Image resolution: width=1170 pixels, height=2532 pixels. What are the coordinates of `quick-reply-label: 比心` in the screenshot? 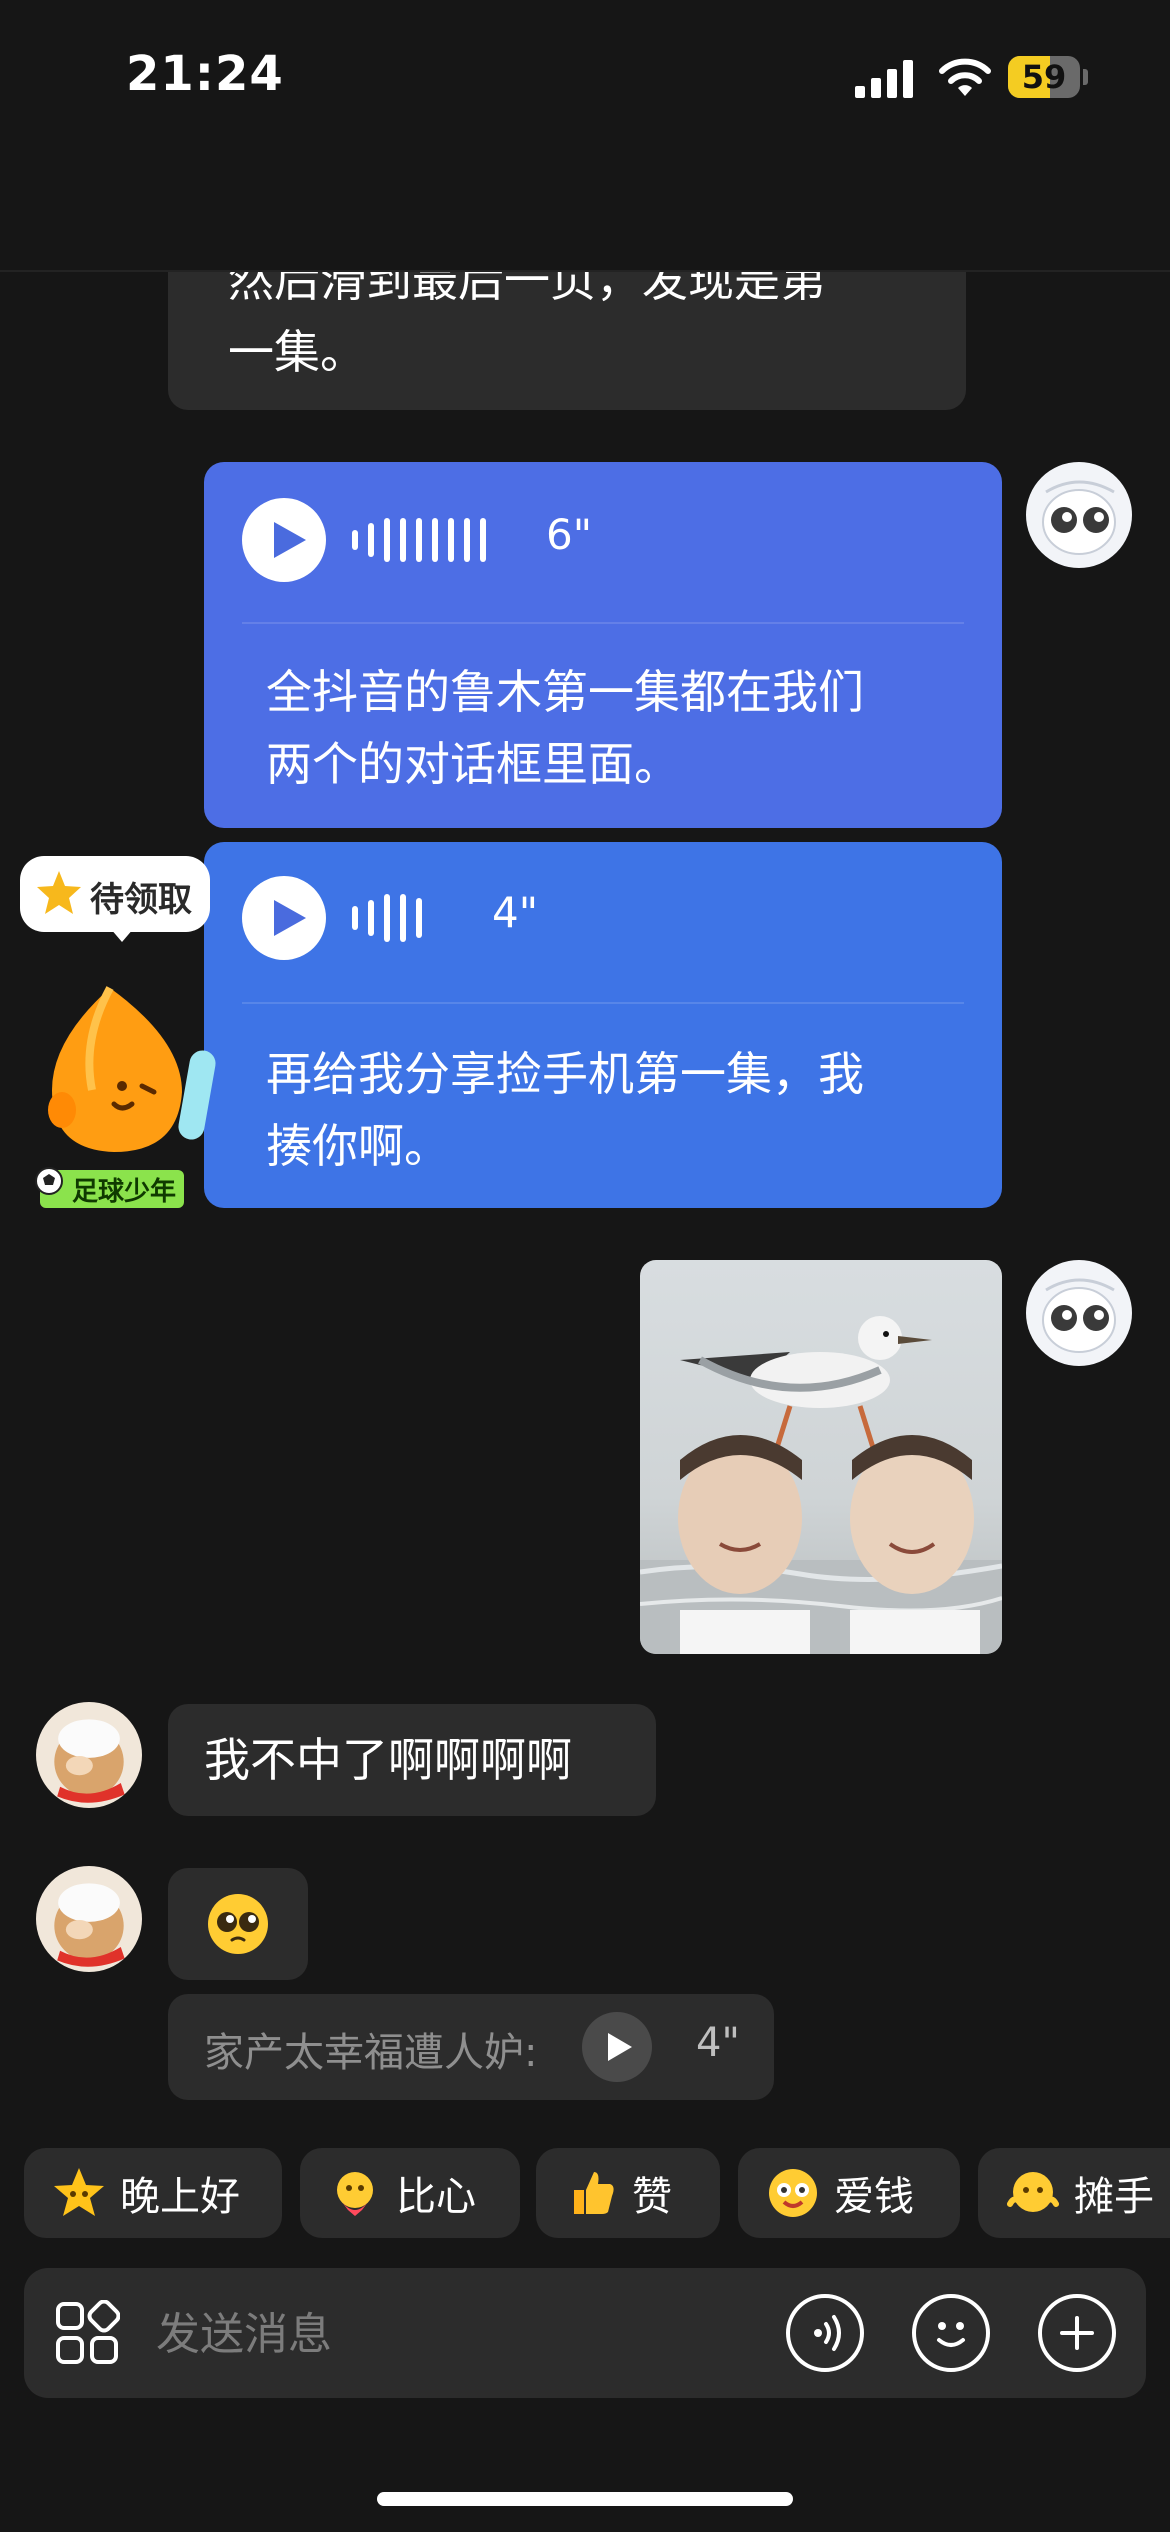 It's located at (436, 2197).